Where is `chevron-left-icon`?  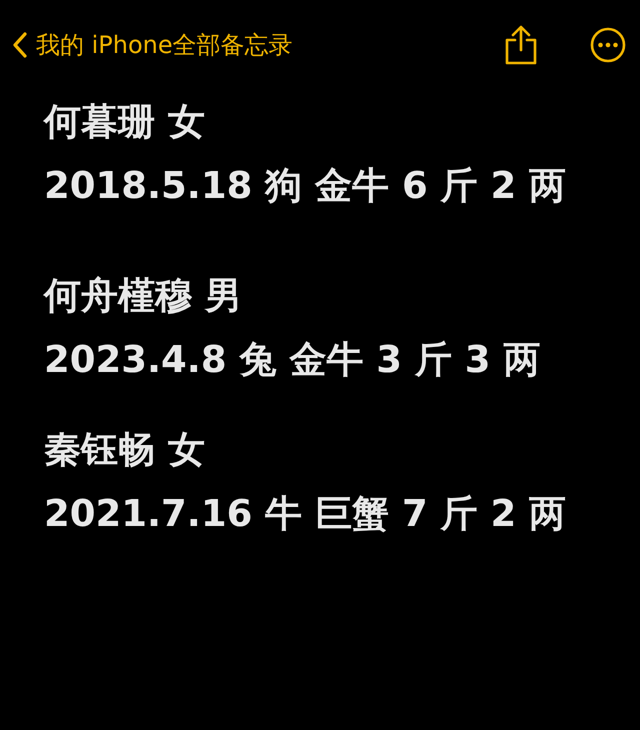 chevron-left-icon is located at coordinates (20, 45).